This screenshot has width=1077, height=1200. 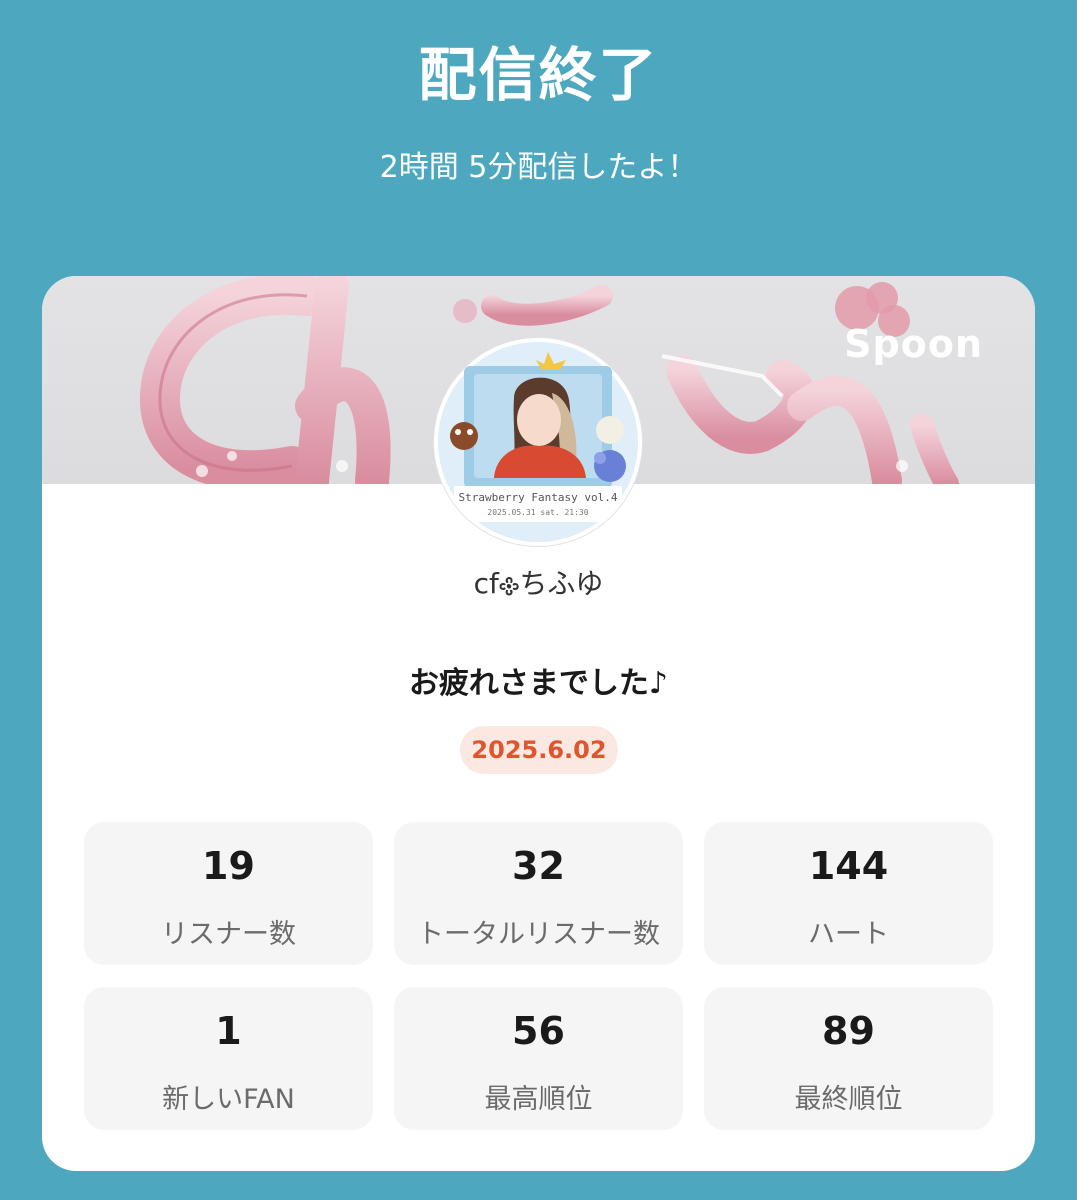 I want to click on page-title: 配信終了, so click(x=538, y=75).